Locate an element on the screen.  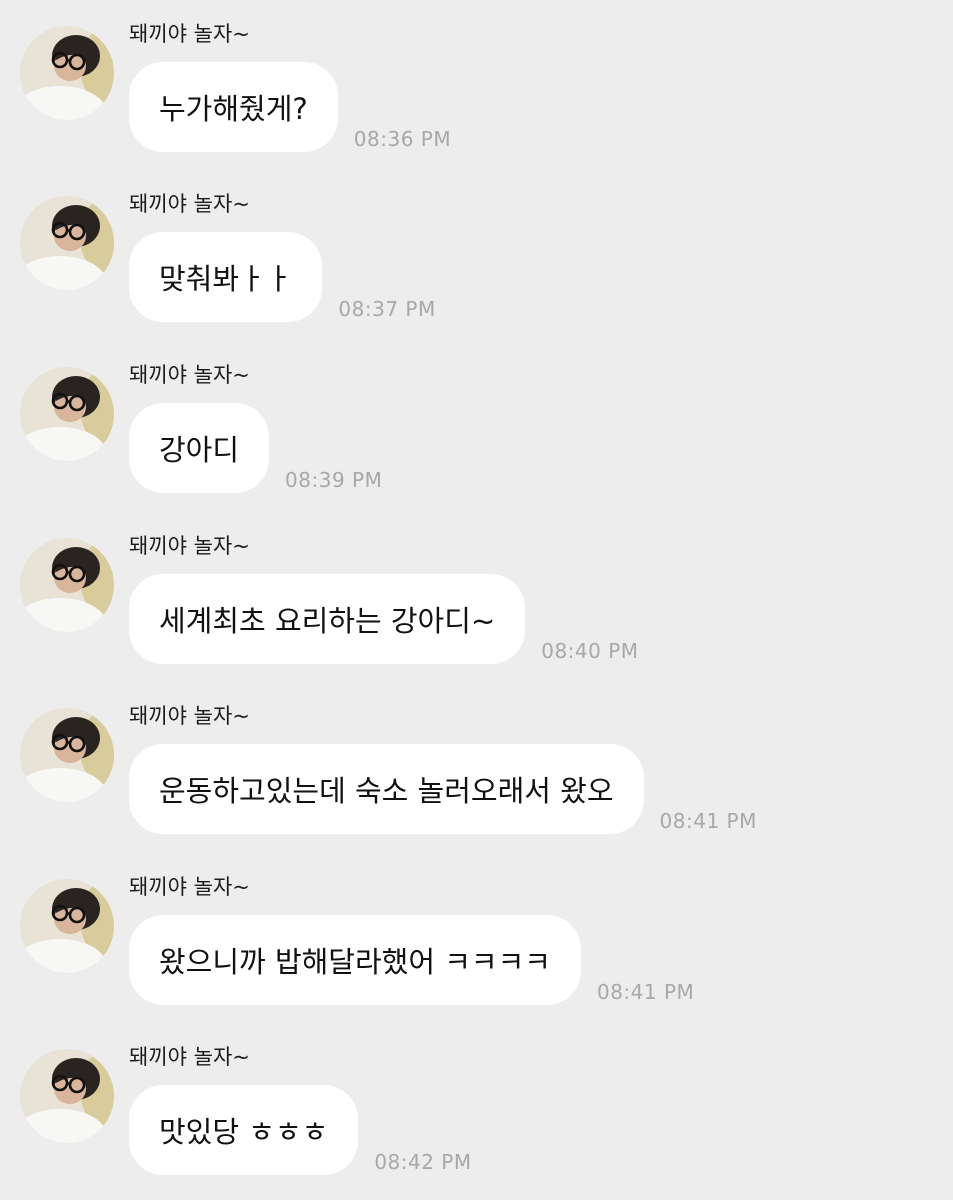
message-item: 돼끼야 놀자~ 맞춰봐ㅏㅏ 08:37 PM is located at coordinates (476, 255).